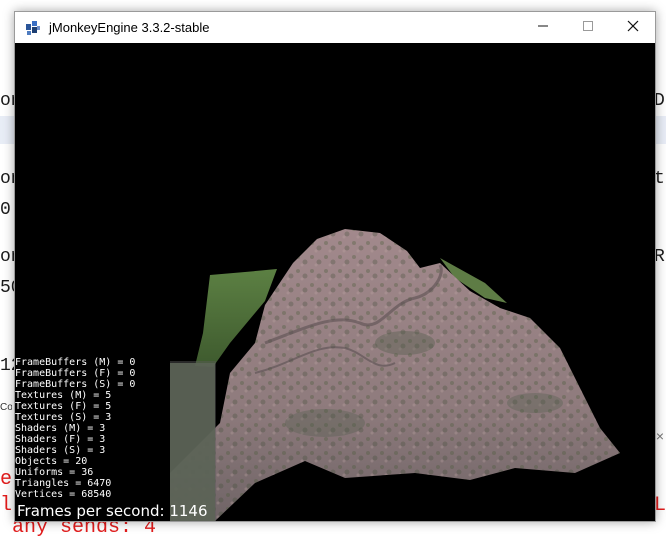 The height and width of the screenshot is (540, 666). I want to click on stat-shaders-s: Shaders (S) = 3, so click(60, 450).